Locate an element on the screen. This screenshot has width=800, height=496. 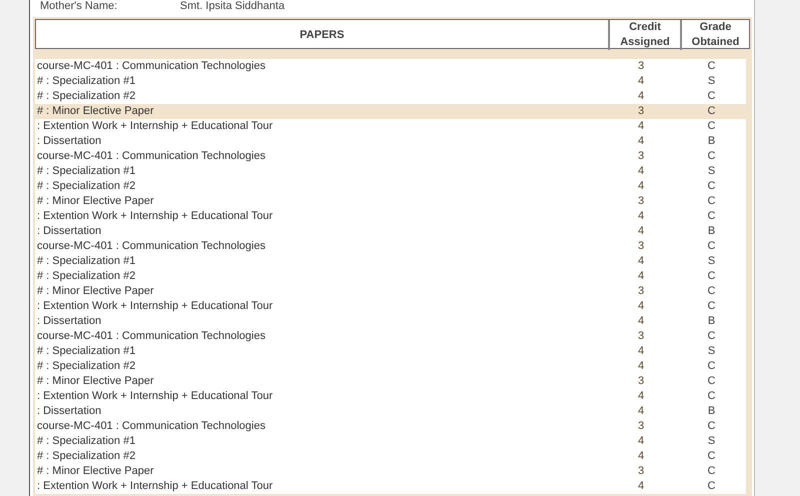
column-header: Grade Obtained is located at coordinates (714, 35).